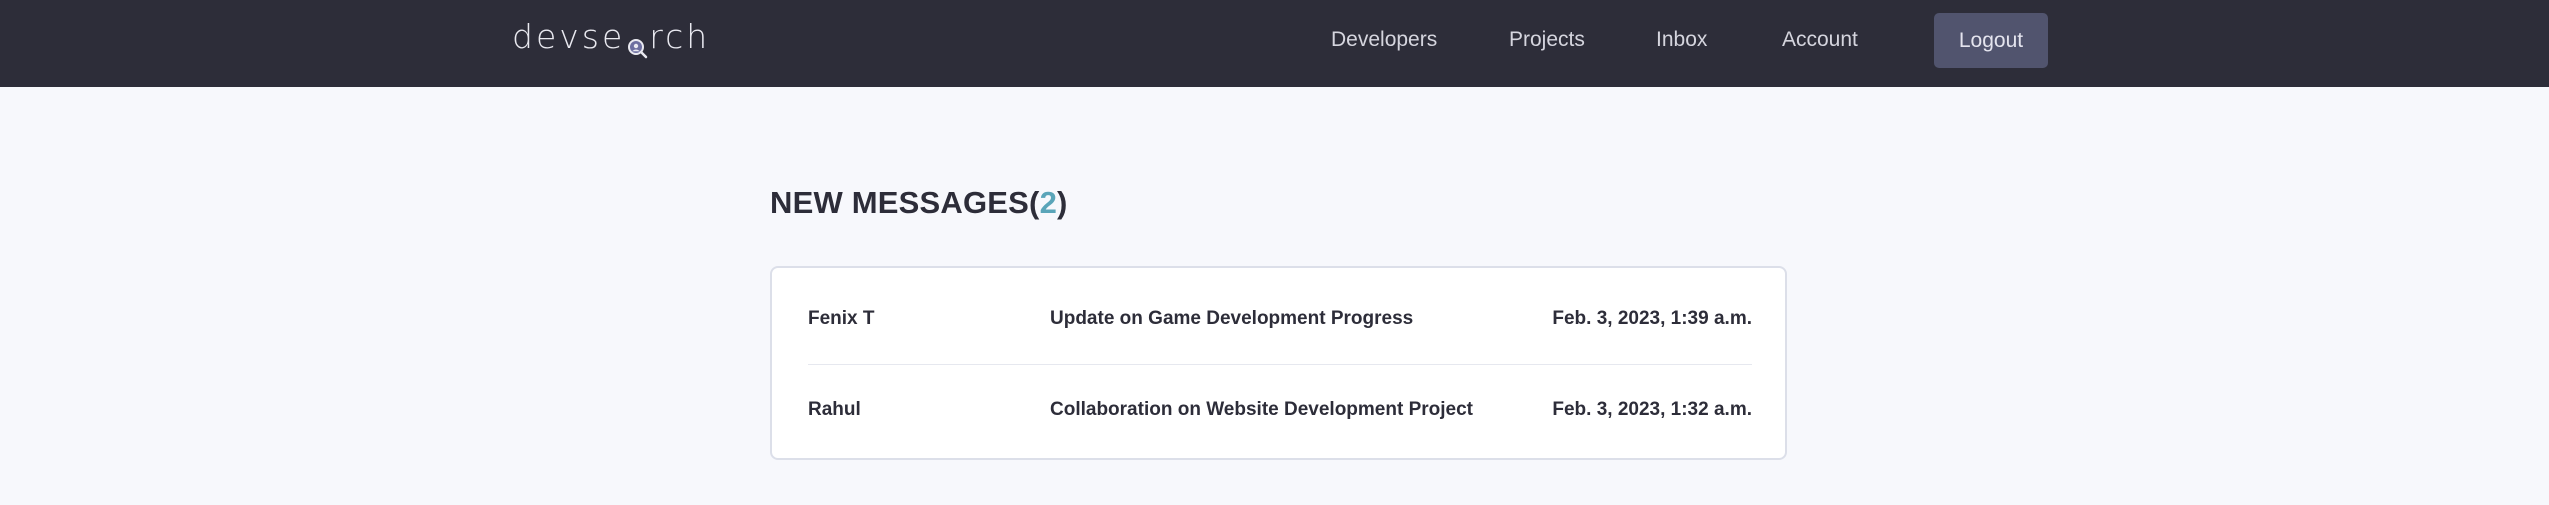 The width and height of the screenshot is (2549, 505). What do you see at coordinates (1062, 202) in the screenshot?
I see `title-close-paren: )` at bounding box center [1062, 202].